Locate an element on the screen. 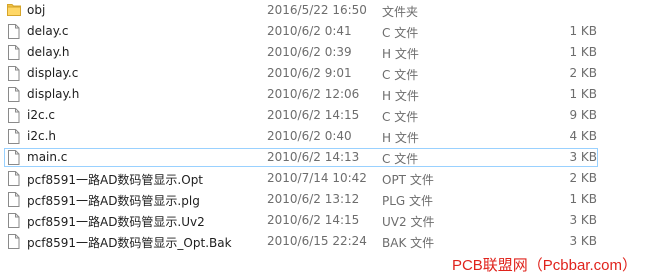  file-modified-date: 2010/6/15 22:24 is located at coordinates (317, 241).